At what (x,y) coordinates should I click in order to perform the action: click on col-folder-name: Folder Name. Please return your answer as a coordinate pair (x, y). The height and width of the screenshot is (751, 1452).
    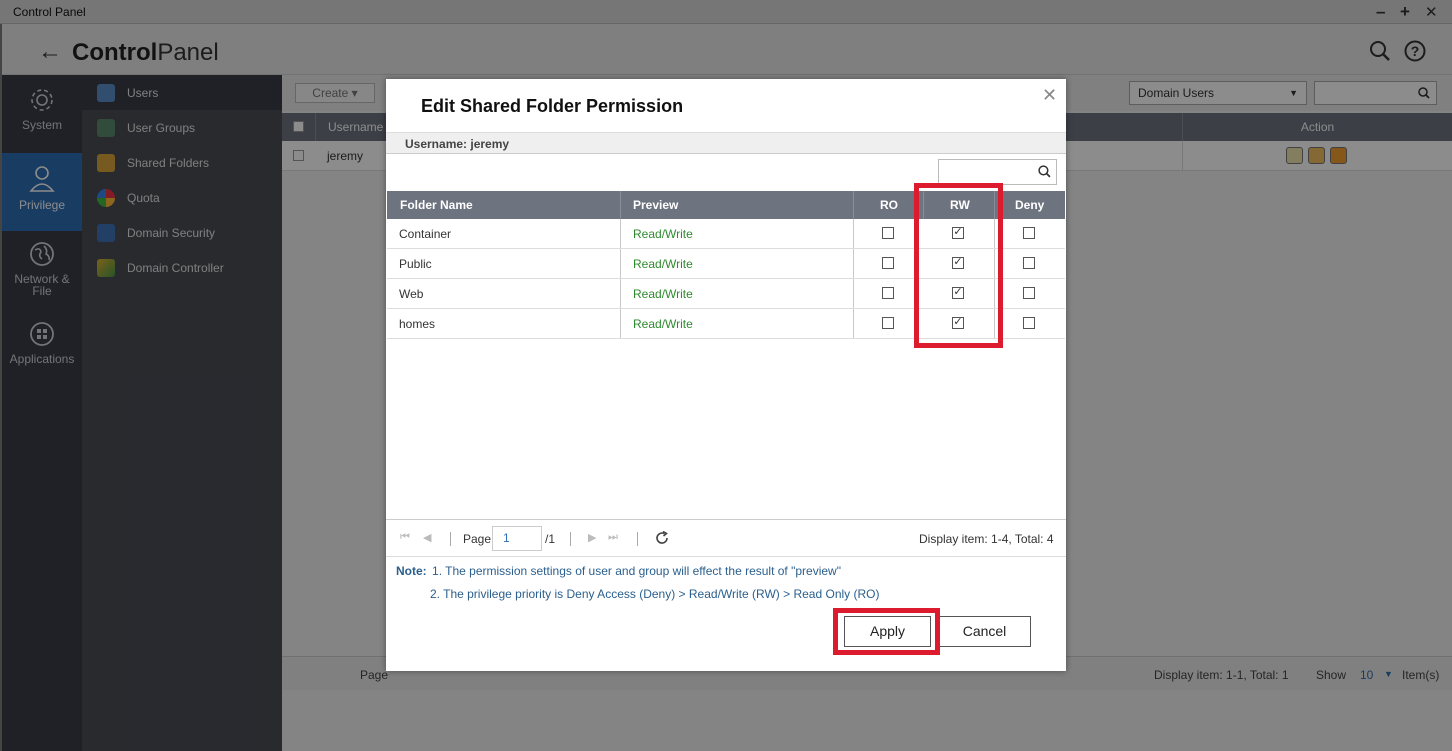
    Looking at the image, I should click on (436, 205).